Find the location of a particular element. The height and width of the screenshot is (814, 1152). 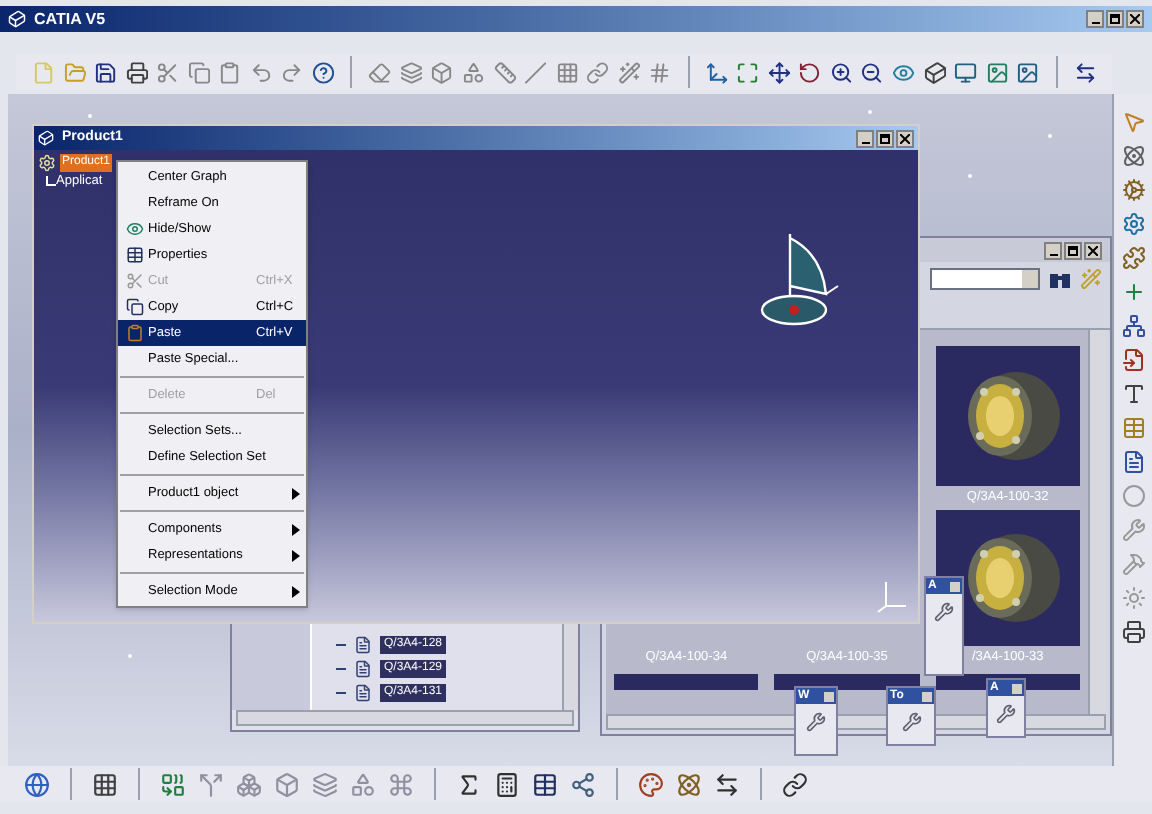

clipboard-icon is located at coordinates (230, 72).